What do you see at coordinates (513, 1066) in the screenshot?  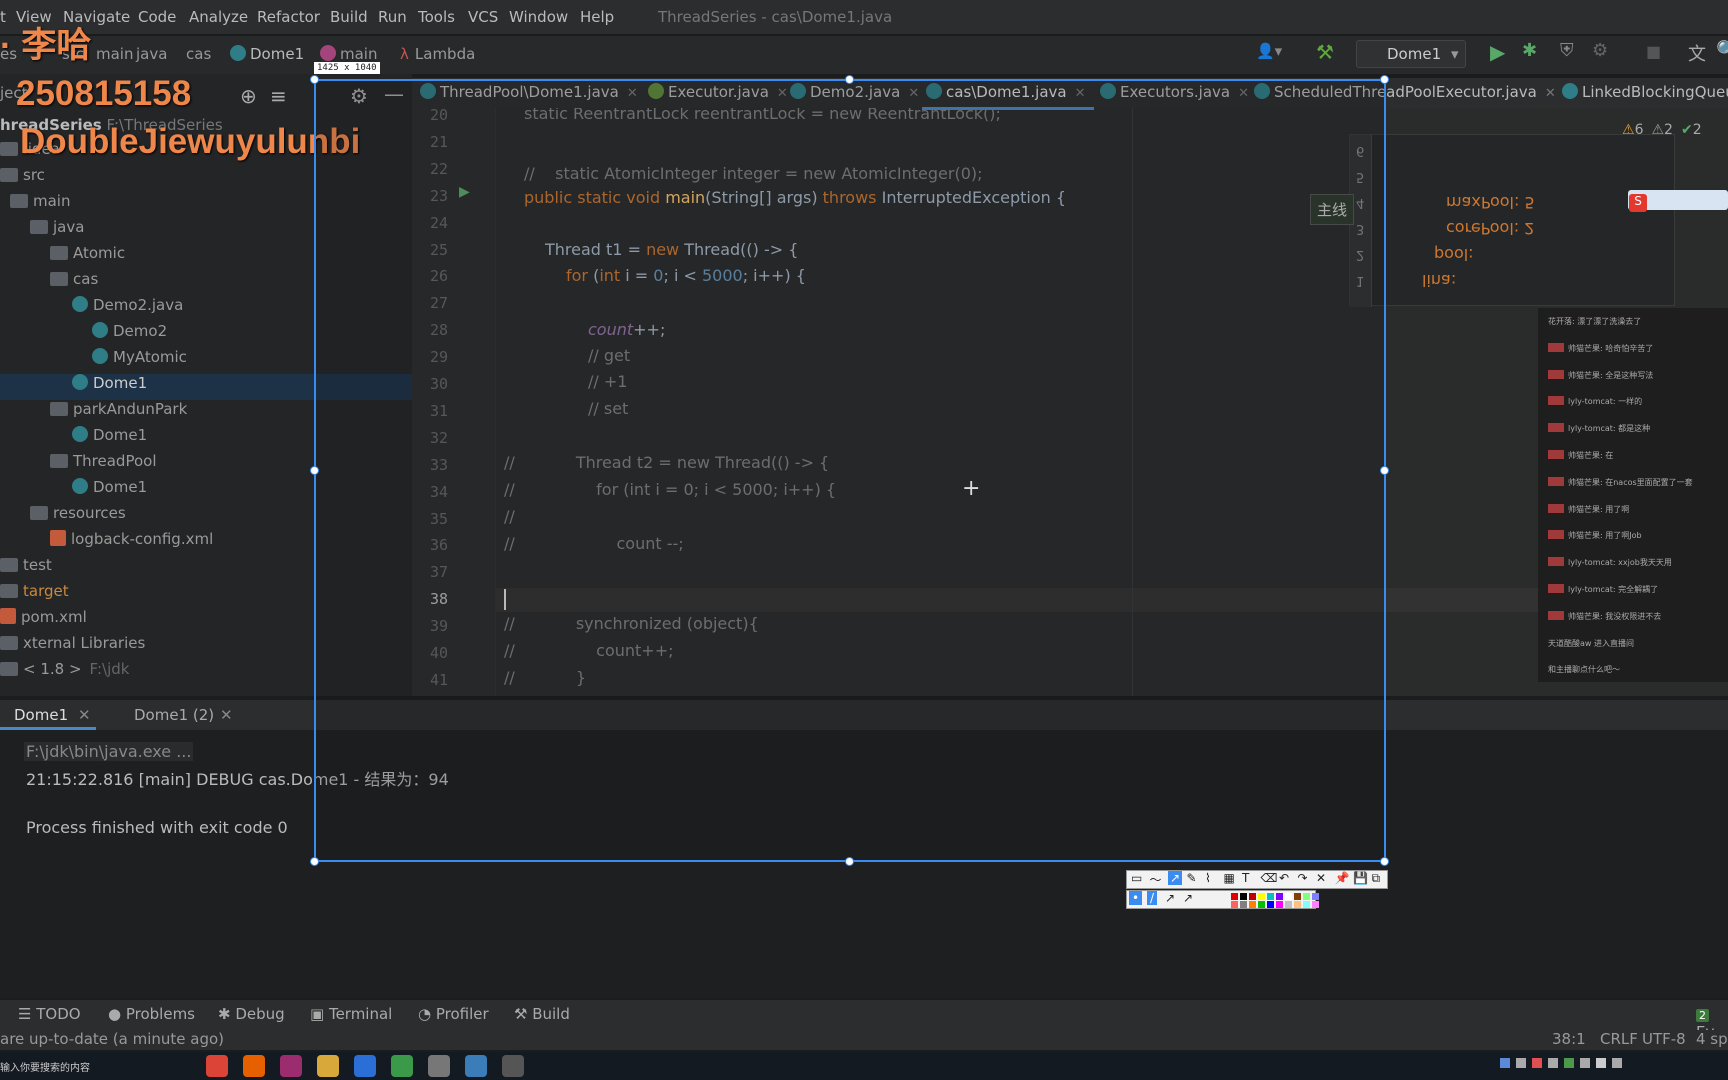 I see `app-tool-icon` at bounding box center [513, 1066].